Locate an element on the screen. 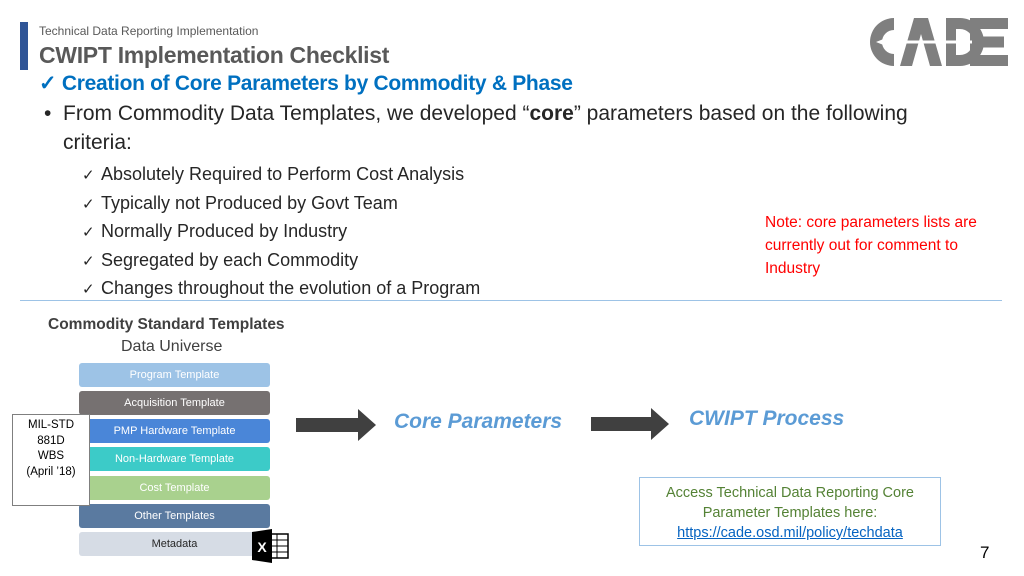 This screenshot has height=576, width=1024. divider is located at coordinates (511, 300).